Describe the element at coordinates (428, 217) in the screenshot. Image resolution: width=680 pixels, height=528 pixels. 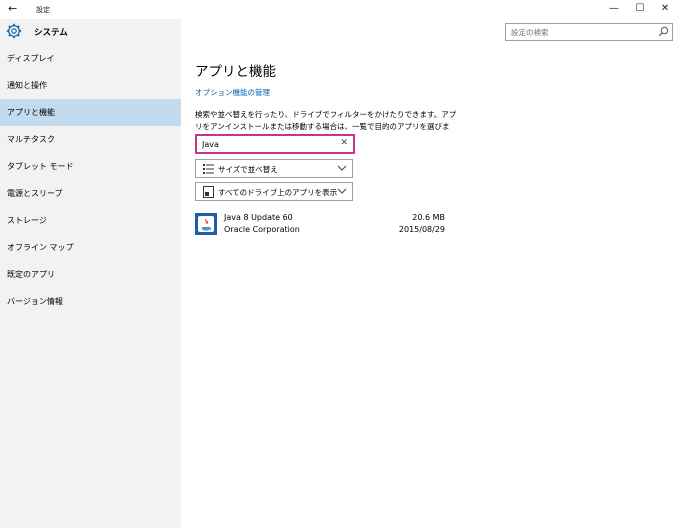
I see `app-size: 20.6 MB` at that location.